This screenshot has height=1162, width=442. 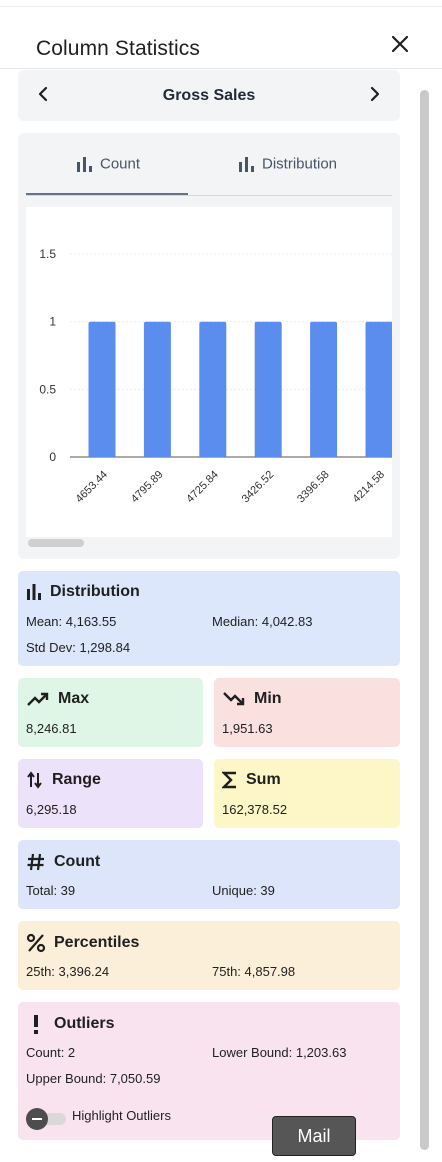 I want to click on range-heading: Range, so click(x=63, y=780).